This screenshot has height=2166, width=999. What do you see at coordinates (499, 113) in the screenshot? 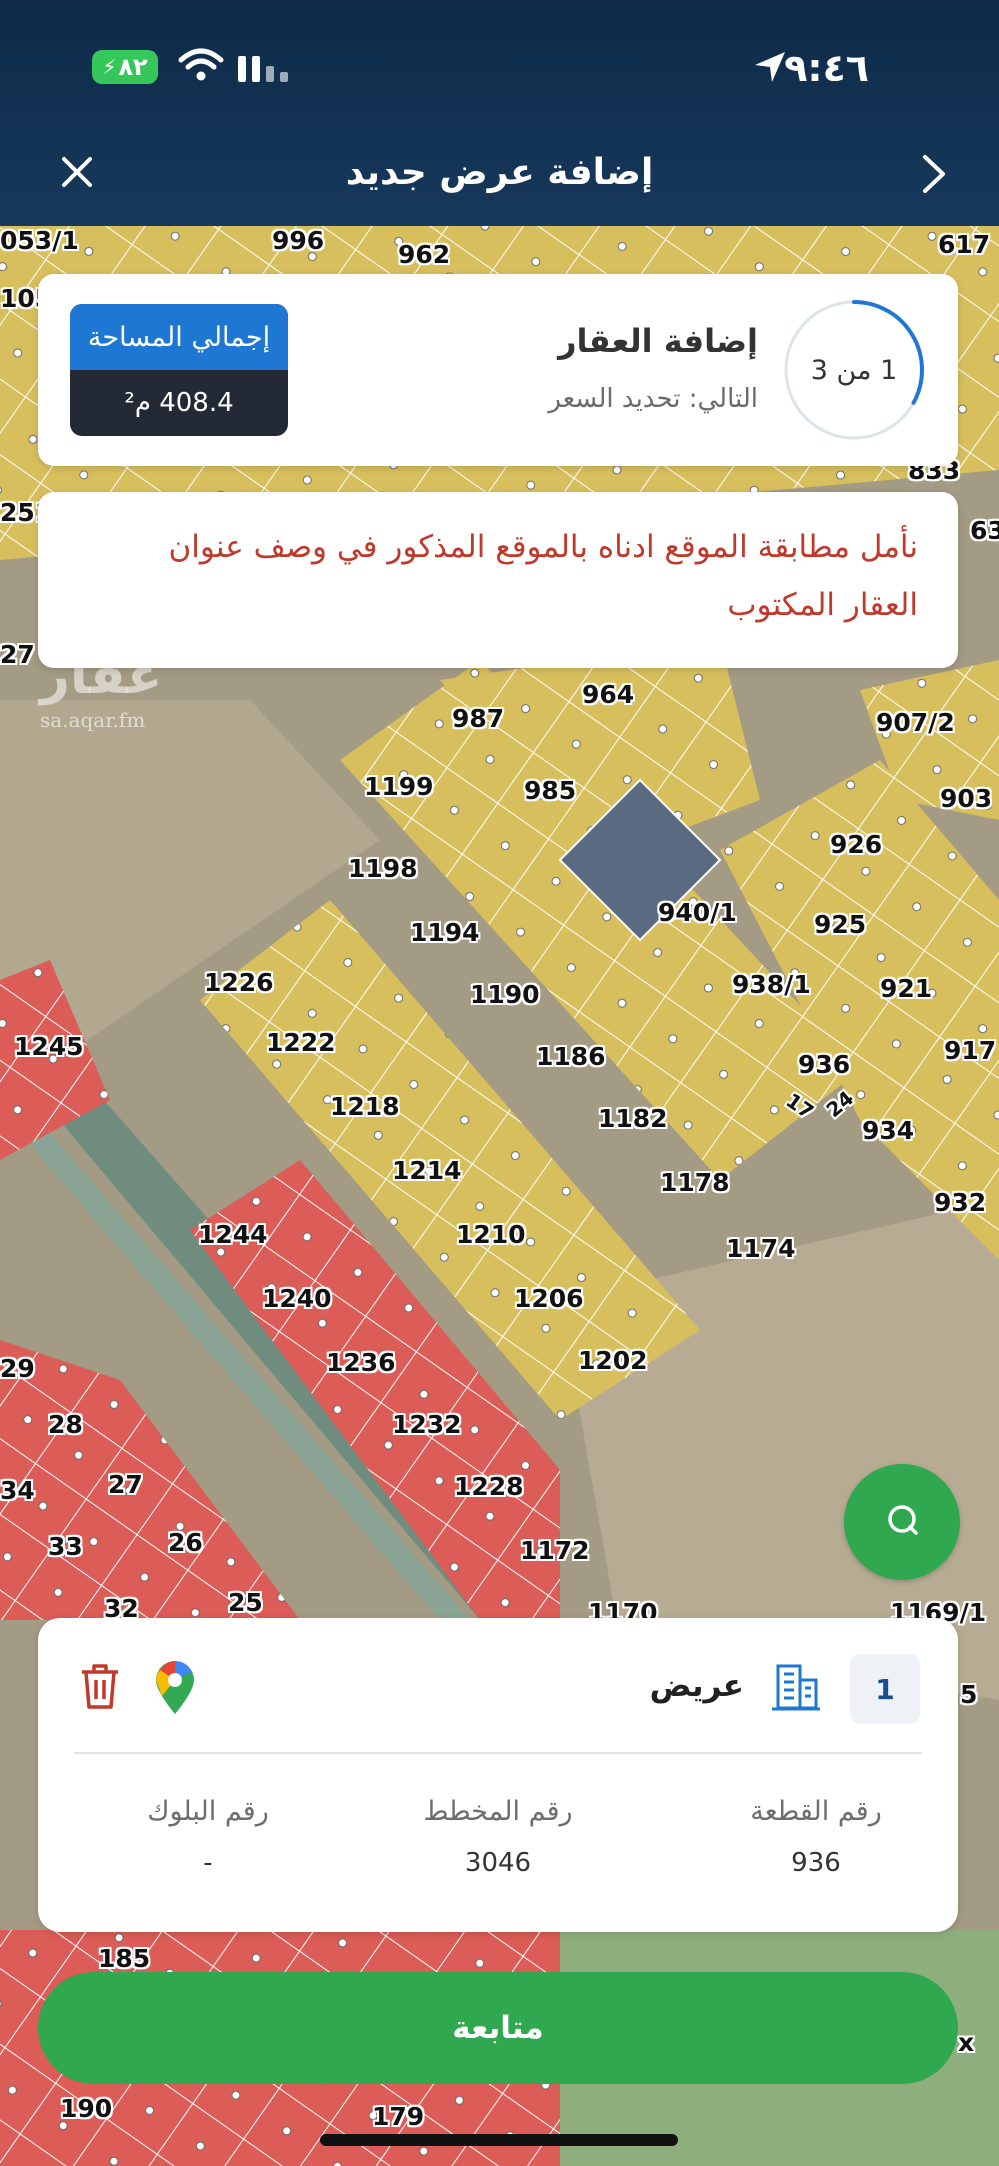
I see `top-bar: ⚡ ٨٢ ٩:٤٦ إضافة عرض جديد` at bounding box center [499, 113].